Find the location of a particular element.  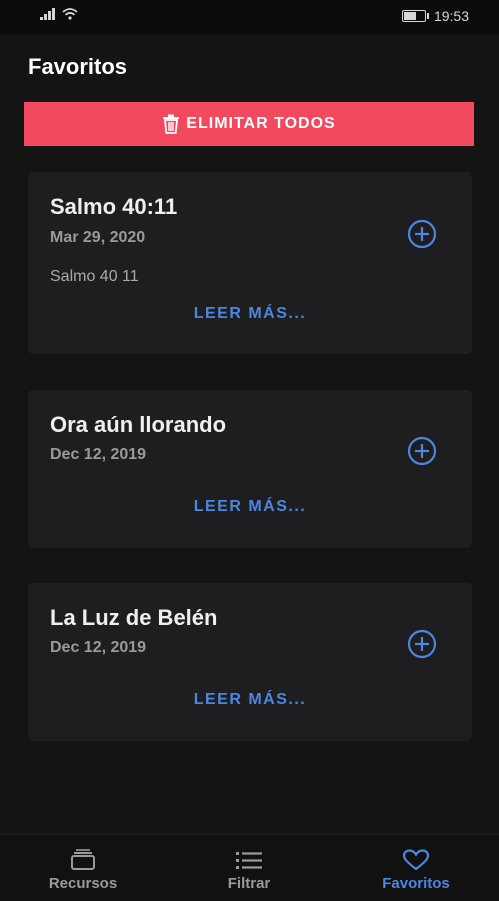

nav-label: Filtrar is located at coordinates (249, 883).